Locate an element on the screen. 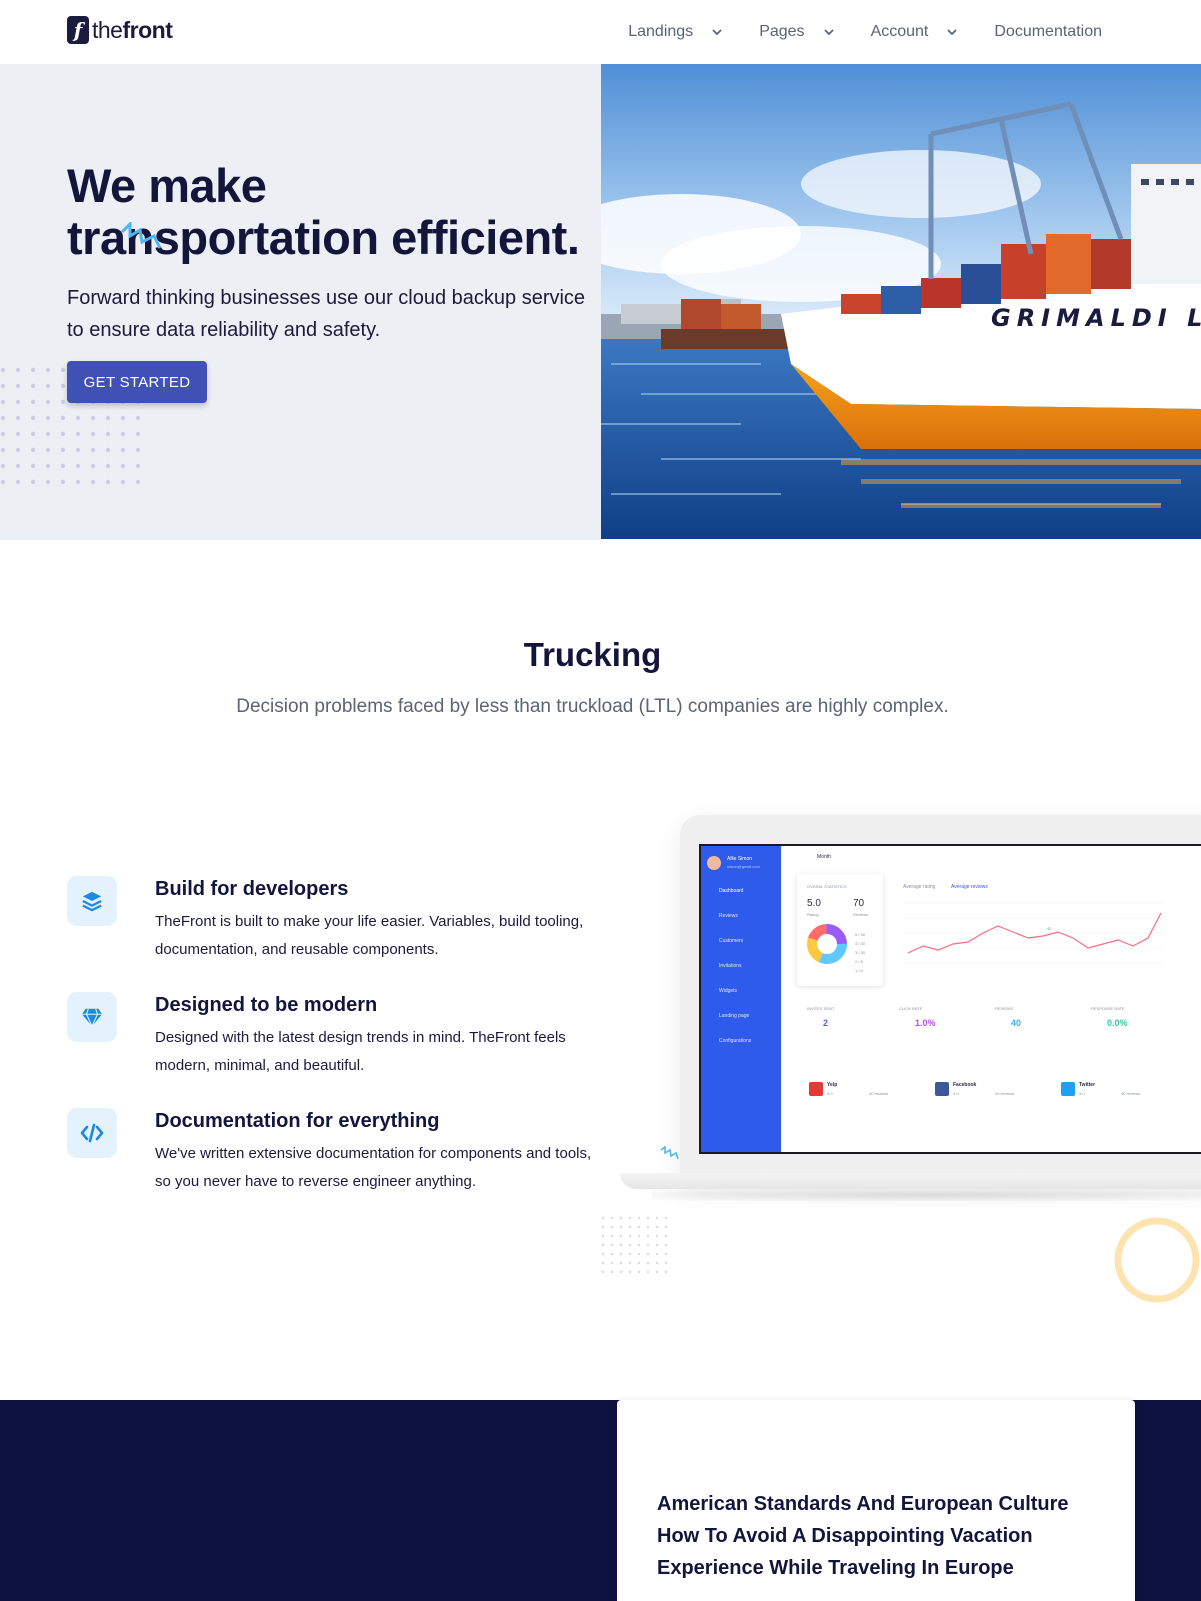  nav-item-label: Landings is located at coordinates (661, 31).